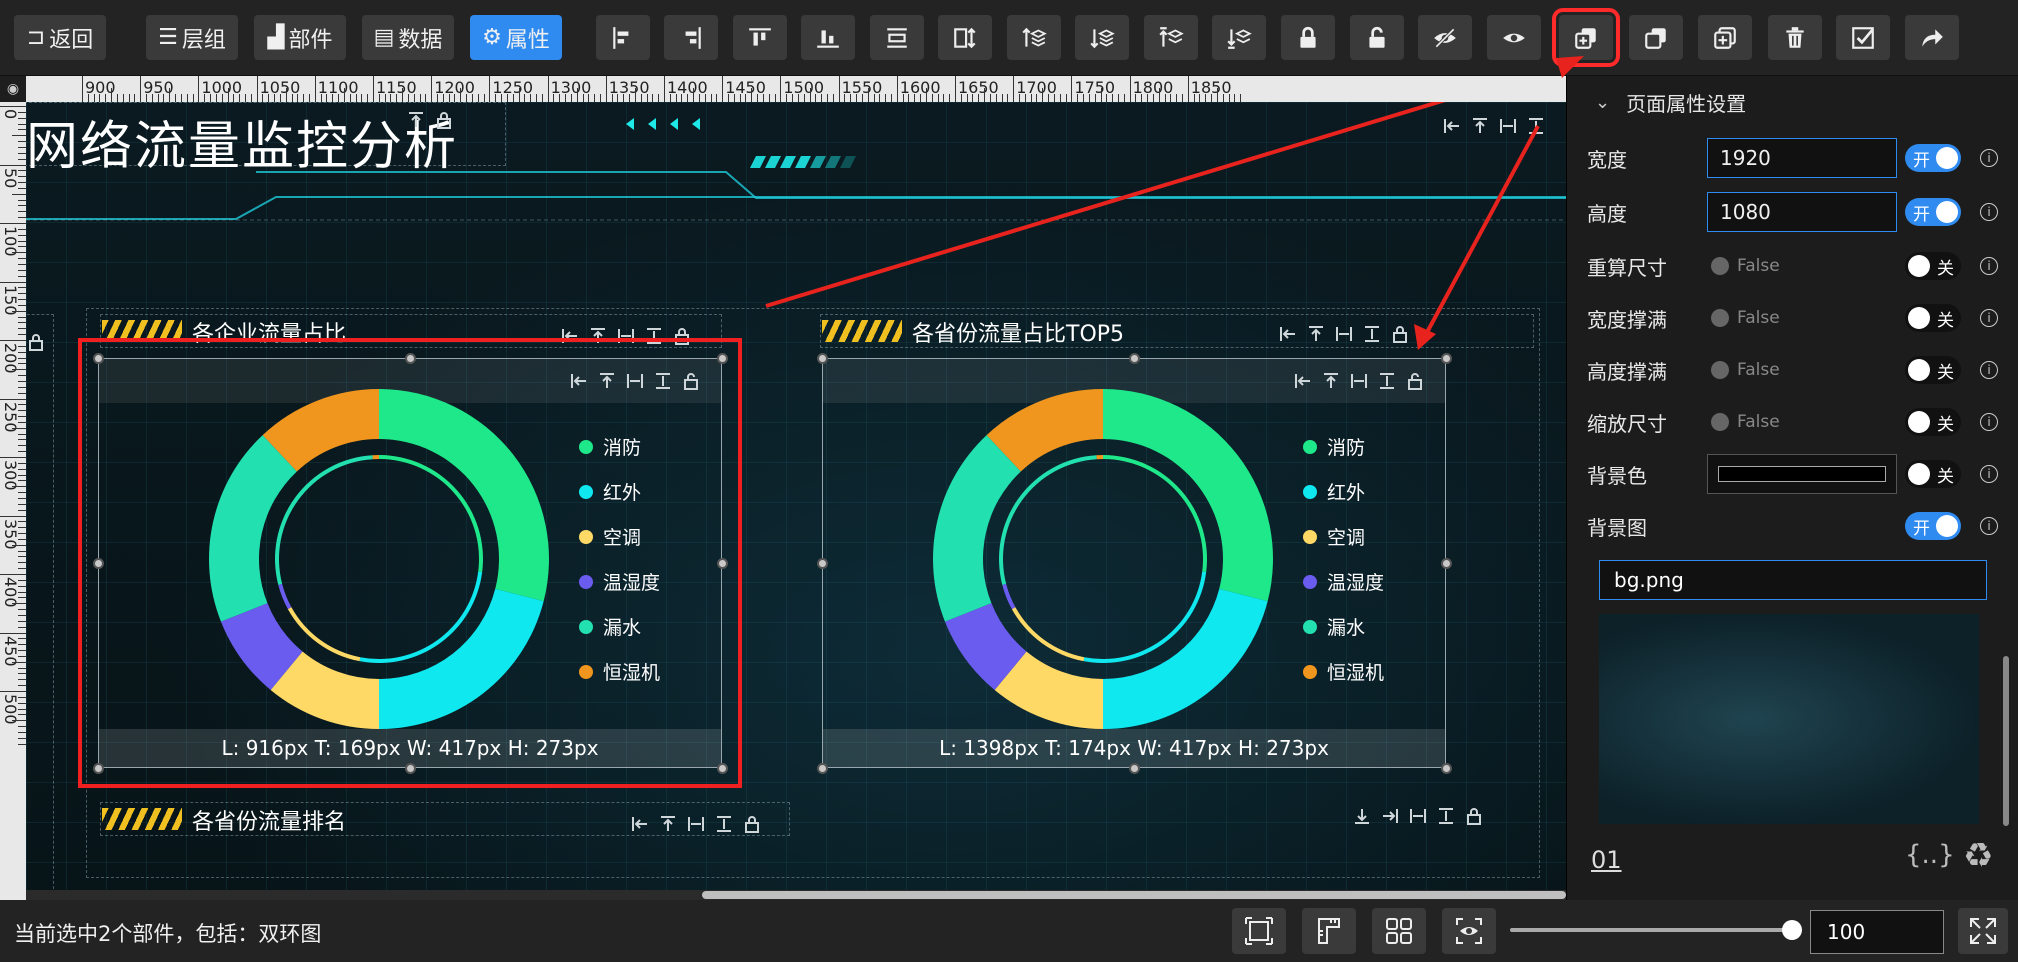  I want to click on unlock-icon, so click(1415, 381).